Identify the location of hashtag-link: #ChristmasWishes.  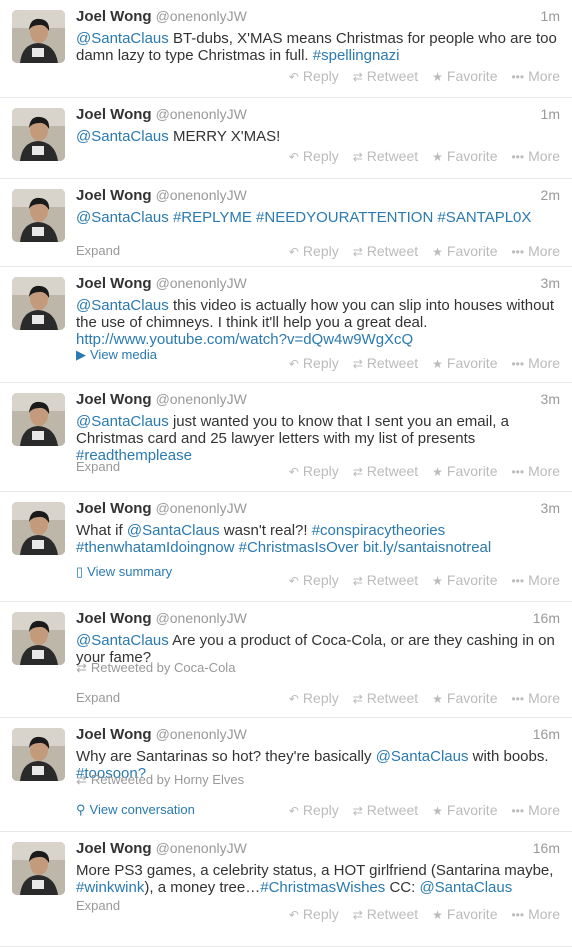
(322, 887).